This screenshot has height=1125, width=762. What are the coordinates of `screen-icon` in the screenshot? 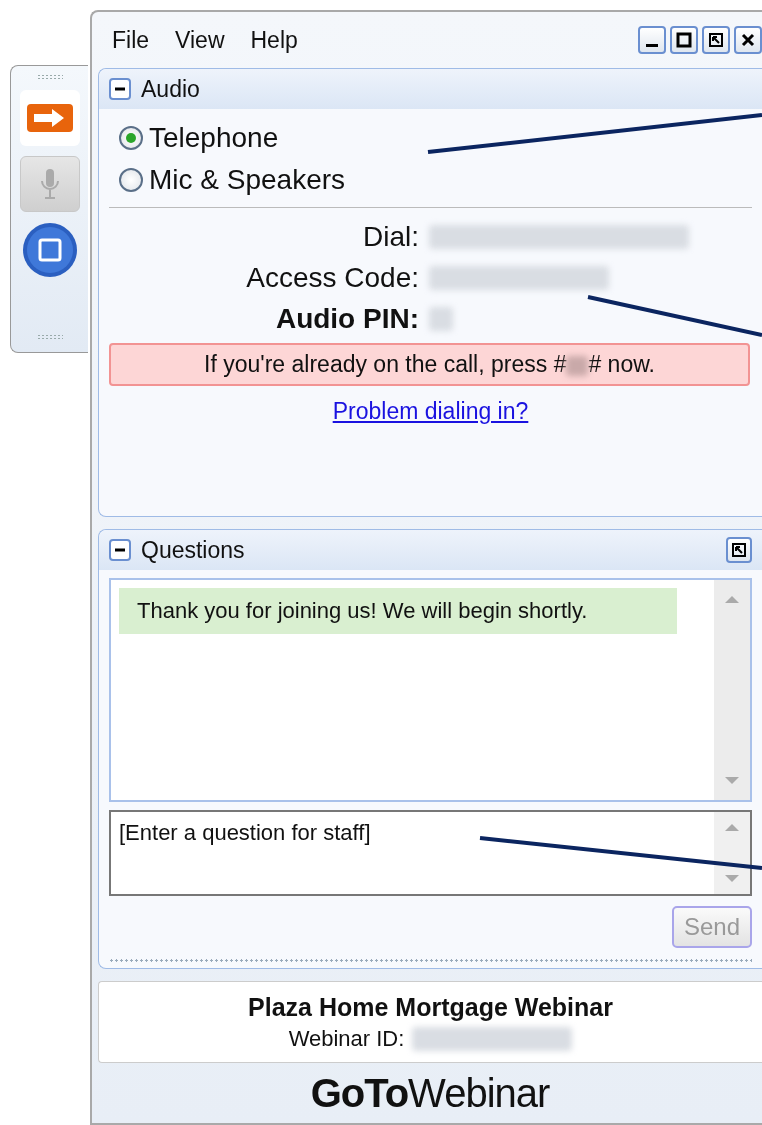 It's located at (49, 250).